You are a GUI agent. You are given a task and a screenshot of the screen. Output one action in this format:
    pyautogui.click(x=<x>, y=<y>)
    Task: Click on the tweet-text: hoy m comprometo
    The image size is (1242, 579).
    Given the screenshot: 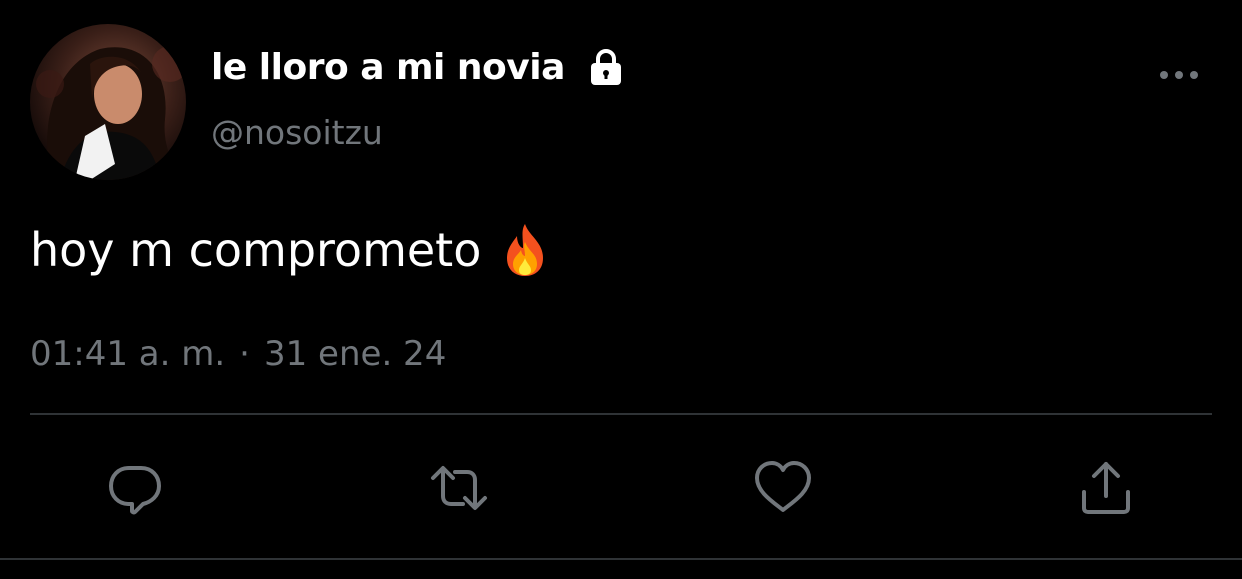 What is the action you would take?
    pyautogui.click(x=289, y=250)
    